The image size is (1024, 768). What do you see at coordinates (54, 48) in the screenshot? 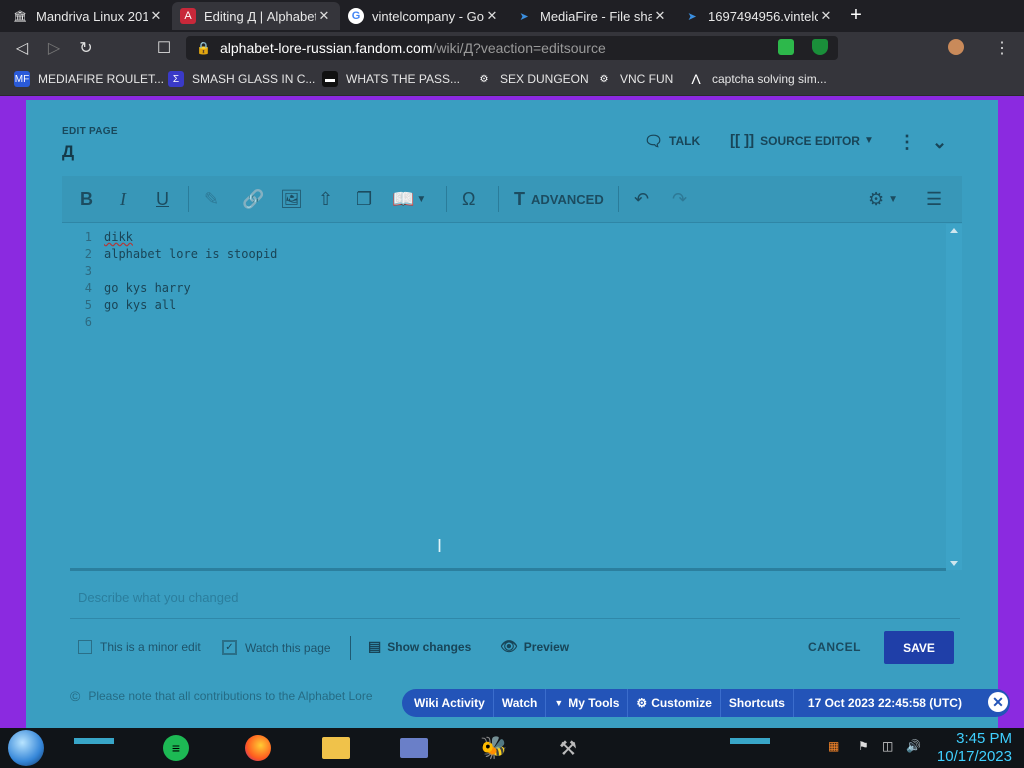
I see `forward-icon: ▷` at bounding box center [54, 48].